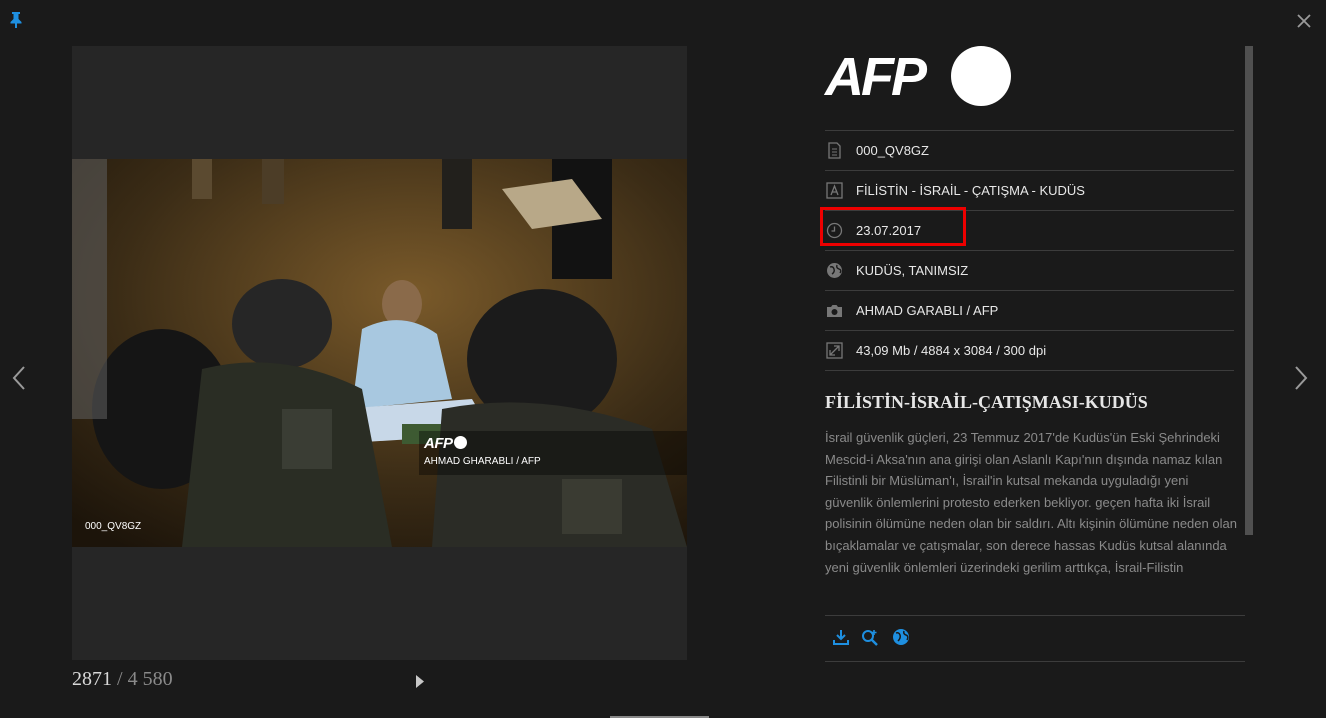  I want to click on panel-scrollbar, so click(1249, 290).